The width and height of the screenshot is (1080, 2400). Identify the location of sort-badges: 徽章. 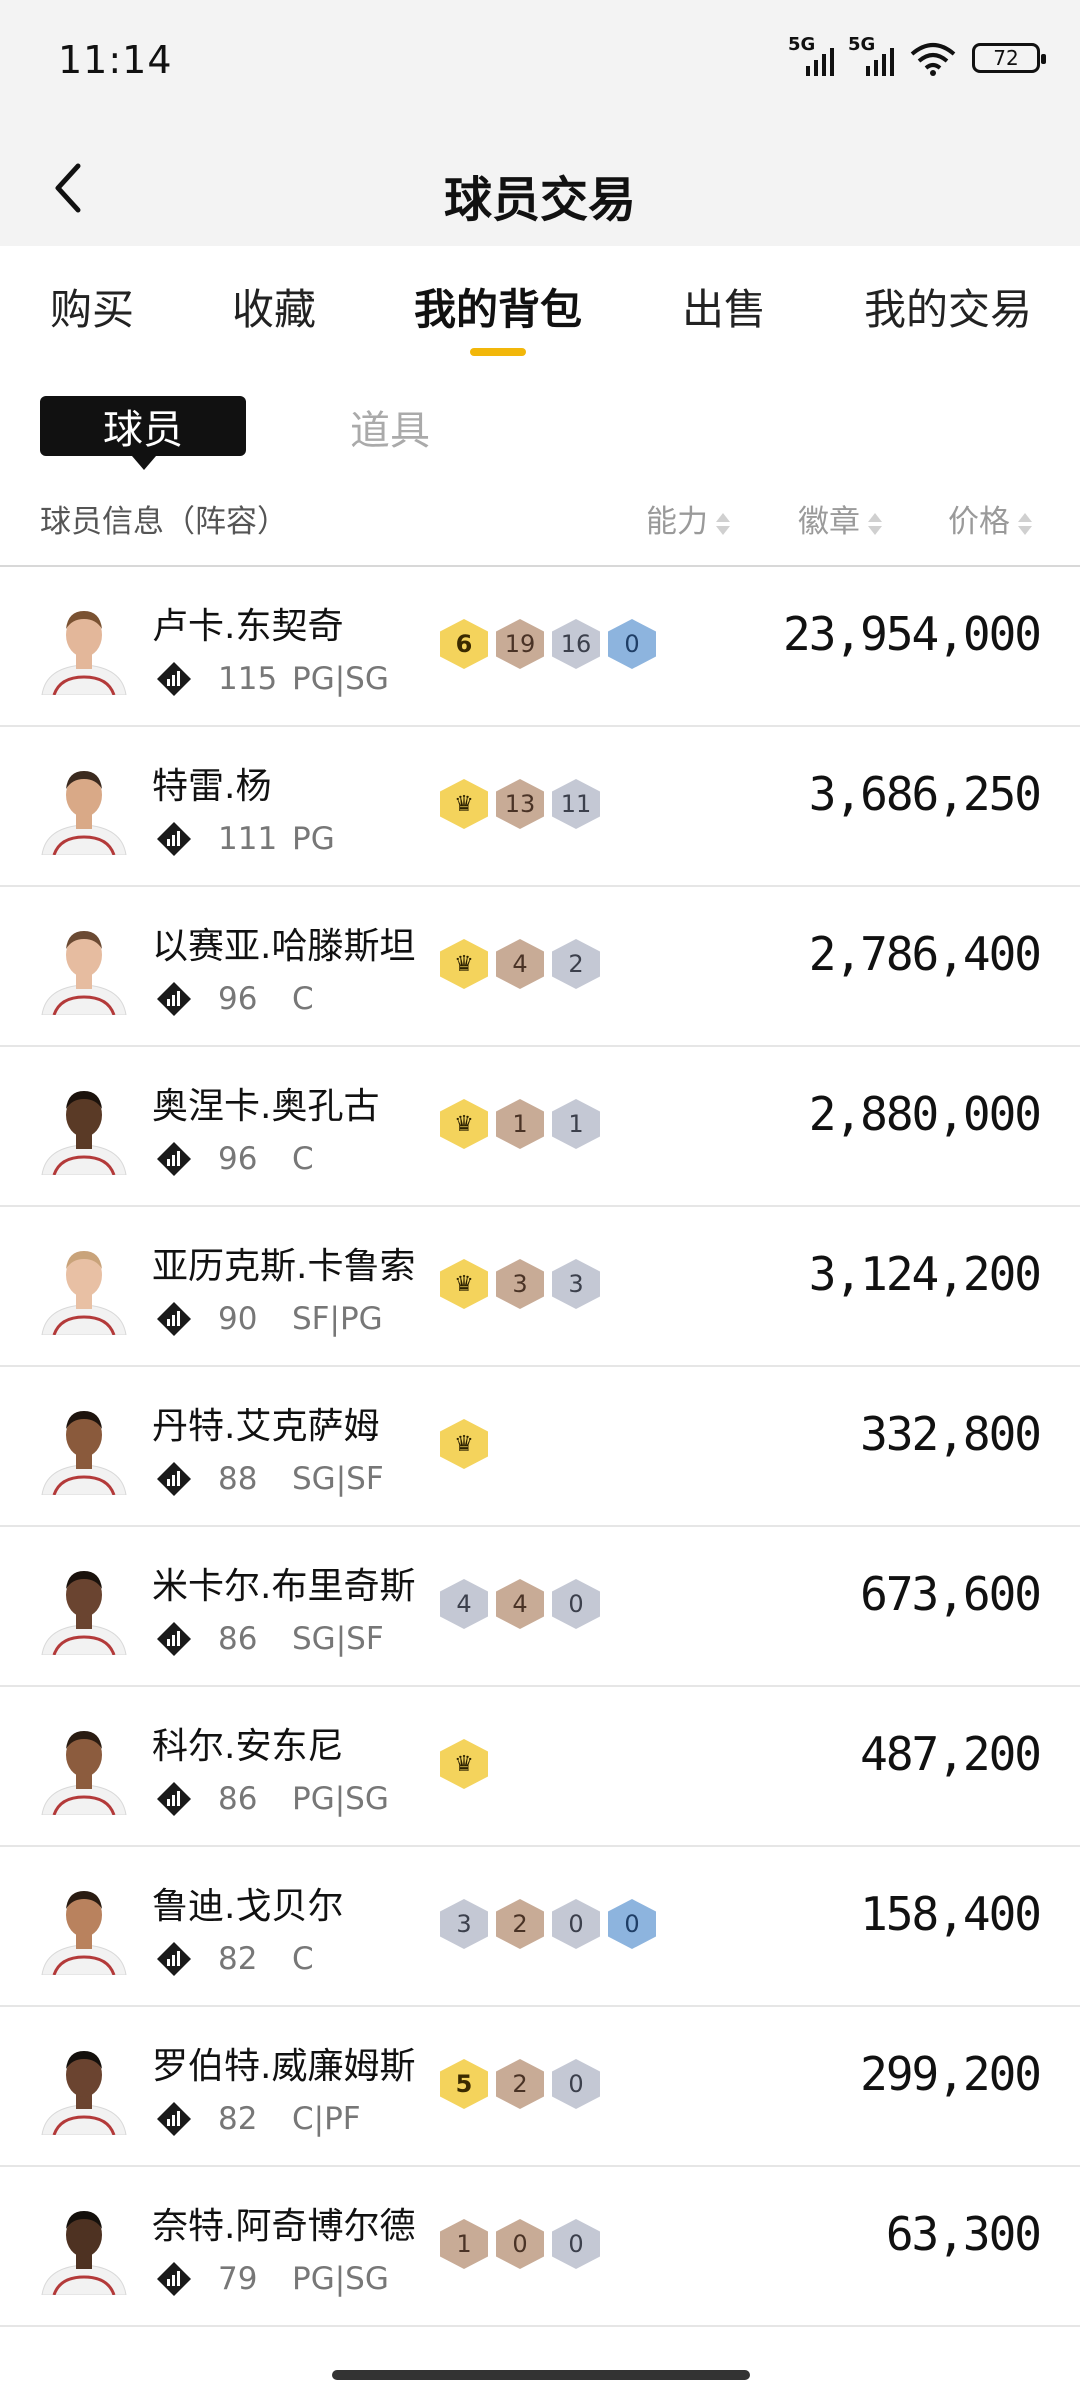
(840, 518).